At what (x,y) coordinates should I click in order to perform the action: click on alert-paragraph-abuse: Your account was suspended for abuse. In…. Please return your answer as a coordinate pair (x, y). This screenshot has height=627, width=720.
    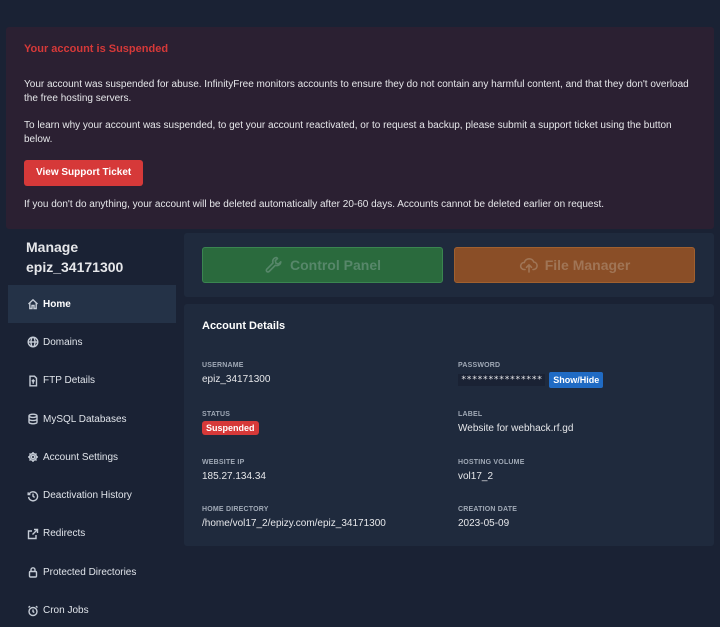
    Looking at the image, I should click on (356, 91).